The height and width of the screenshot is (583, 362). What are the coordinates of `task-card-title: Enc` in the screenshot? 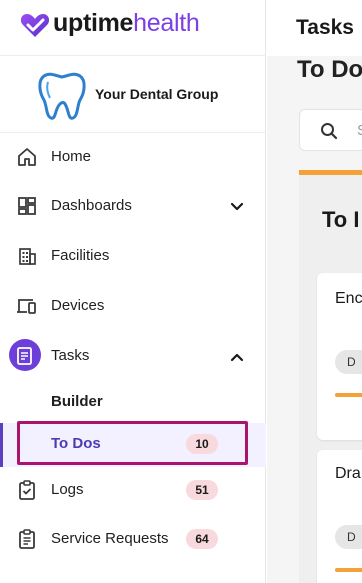 It's located at (348, 298).